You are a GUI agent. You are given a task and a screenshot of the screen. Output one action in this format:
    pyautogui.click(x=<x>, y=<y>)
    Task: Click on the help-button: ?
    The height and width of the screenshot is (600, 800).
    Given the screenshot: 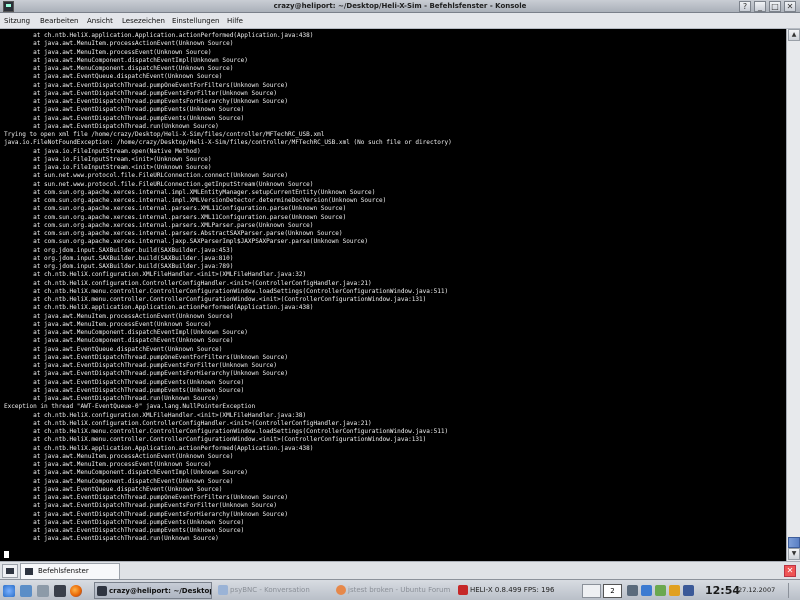 What is the action you would take?
    pyautogui.click(x=745, y=6)
    